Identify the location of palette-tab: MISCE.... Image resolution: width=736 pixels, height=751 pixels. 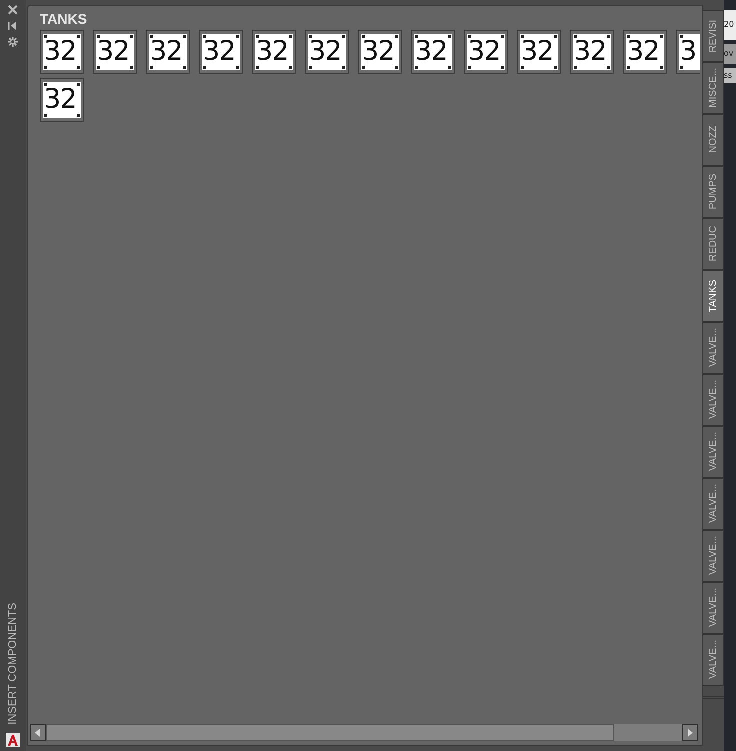
(713, 88).